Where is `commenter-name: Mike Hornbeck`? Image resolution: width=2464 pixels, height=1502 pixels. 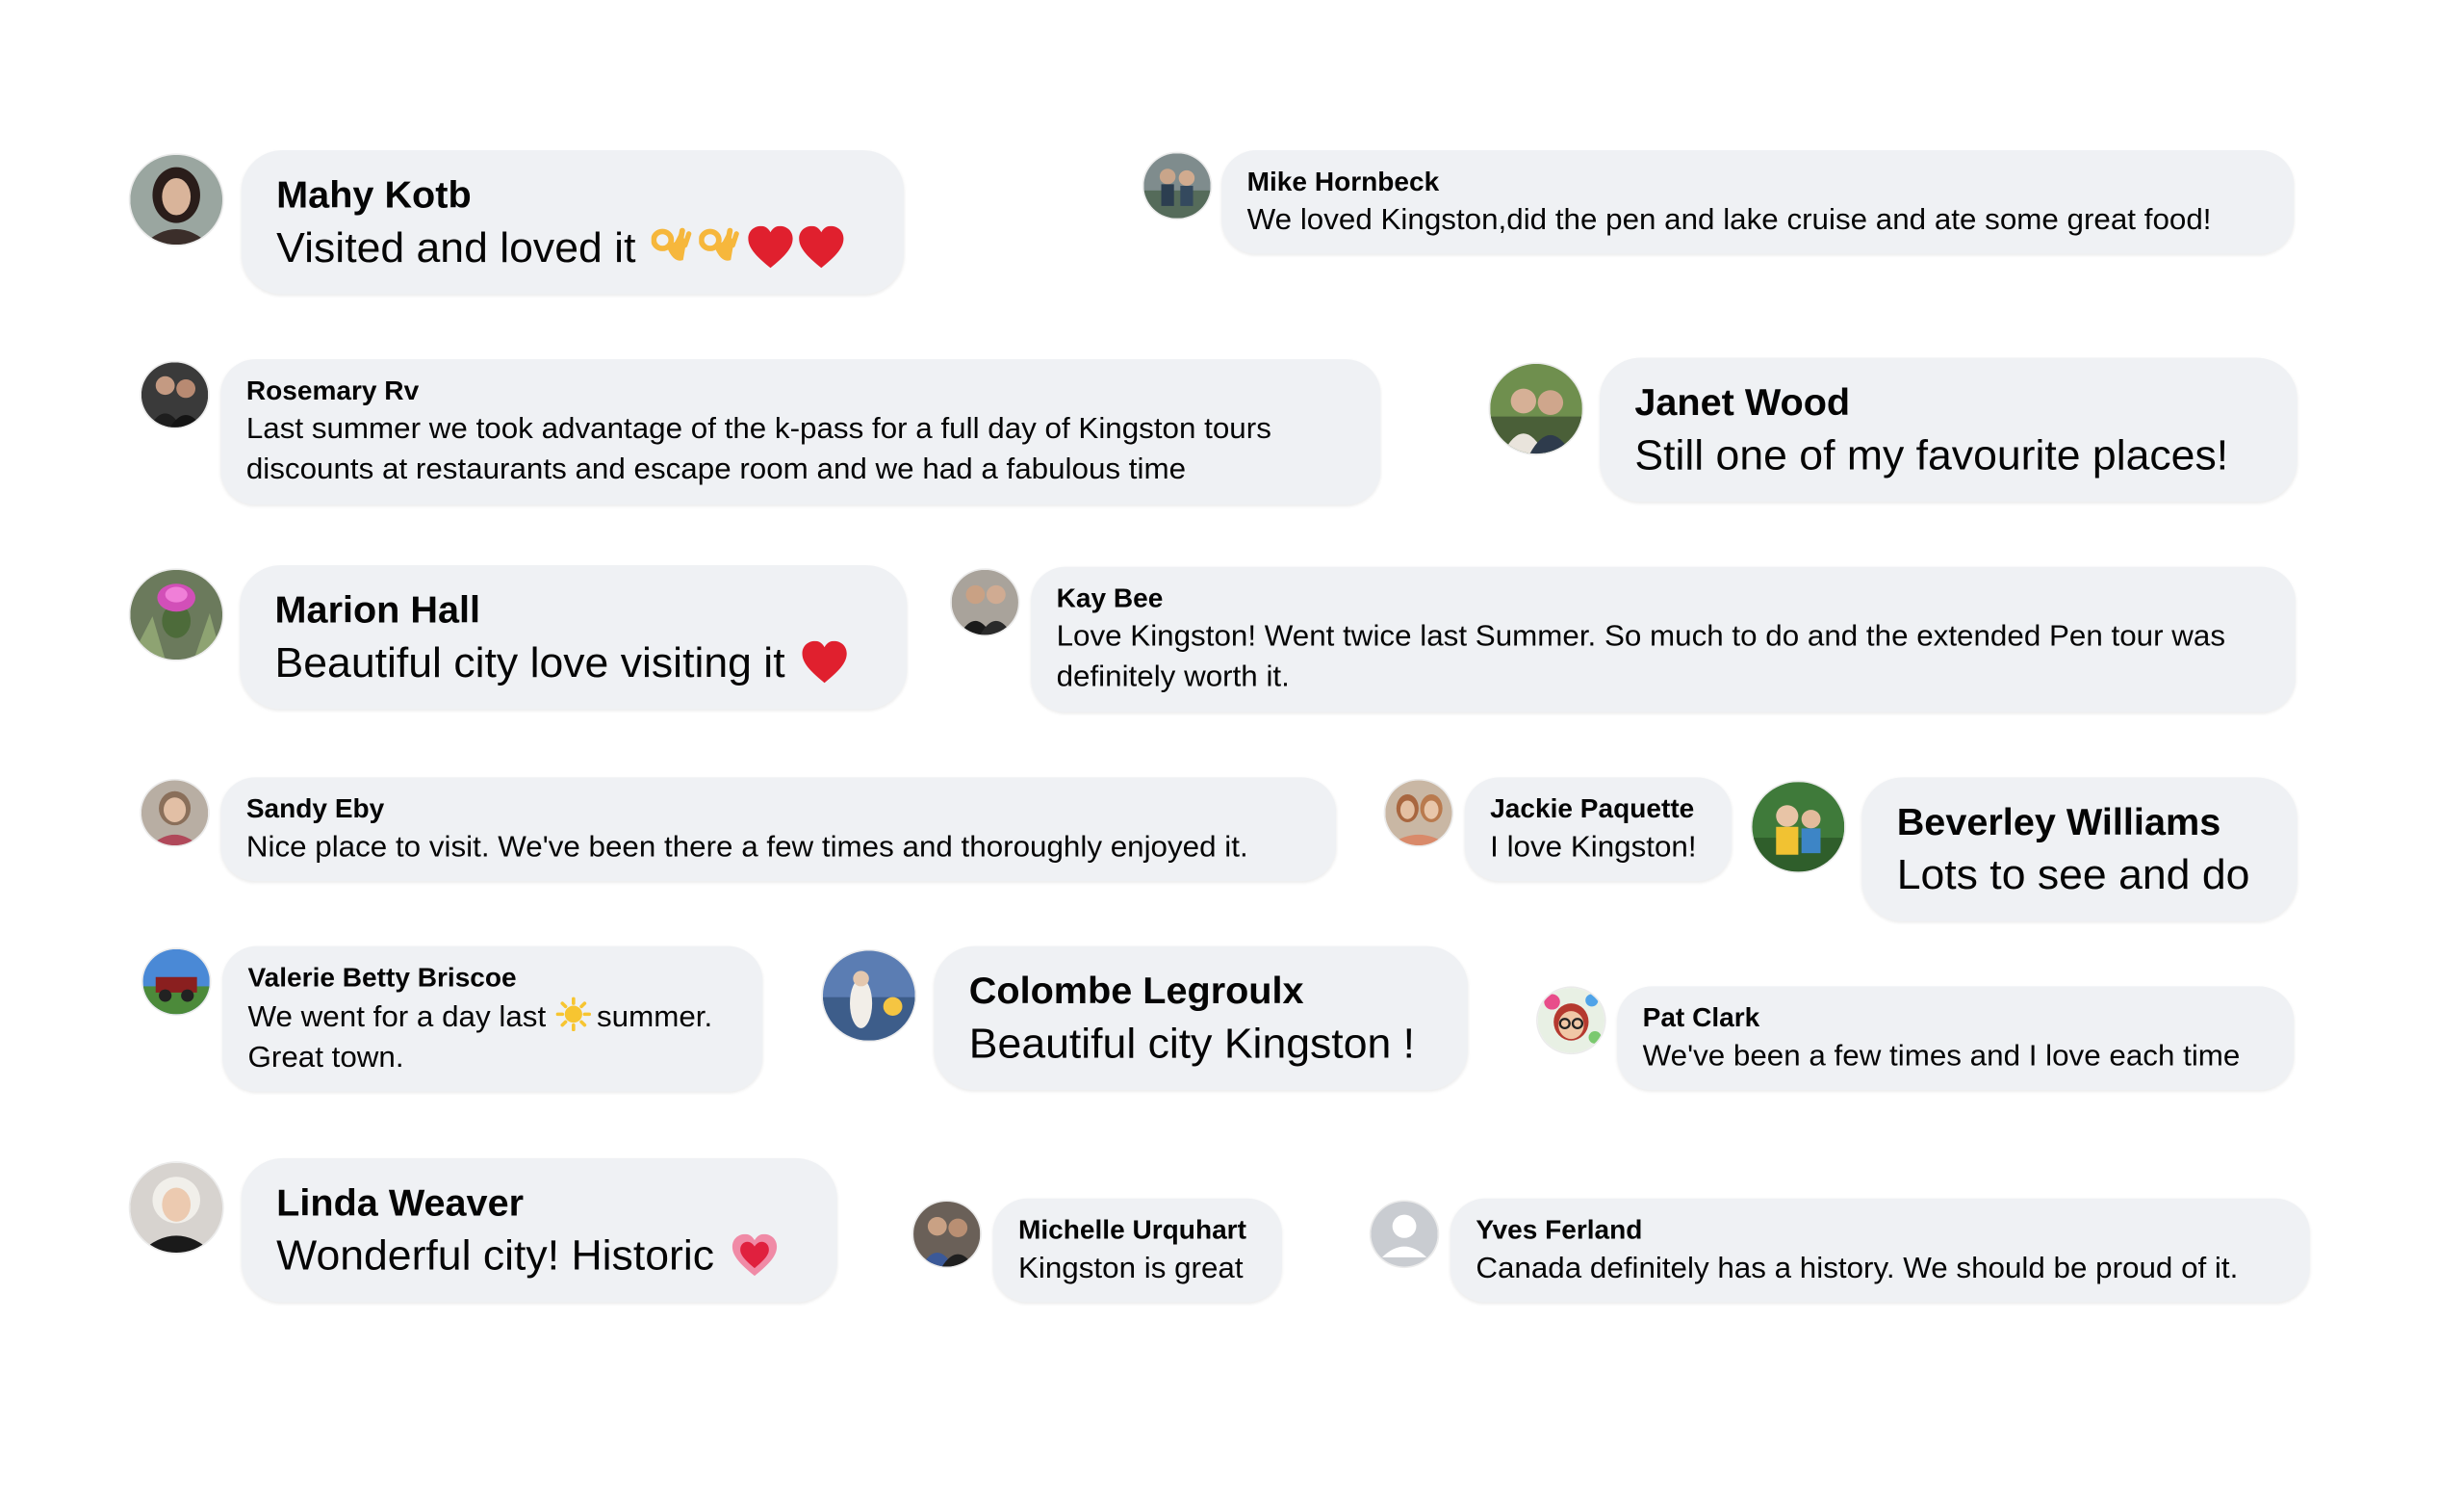 commenter-name: Mike Hornbeck is located at coordinates (1758, 182).